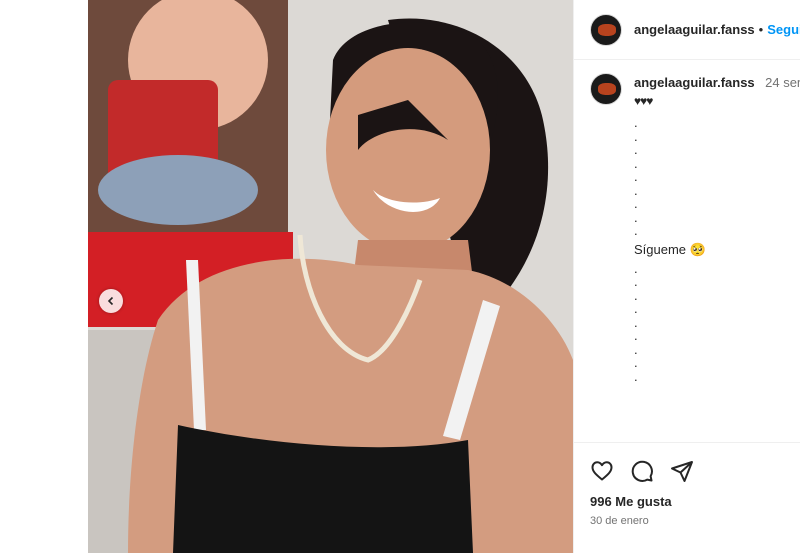 This screenshot has height=553, width=800. I want to click on avatar, so click(606, 29).